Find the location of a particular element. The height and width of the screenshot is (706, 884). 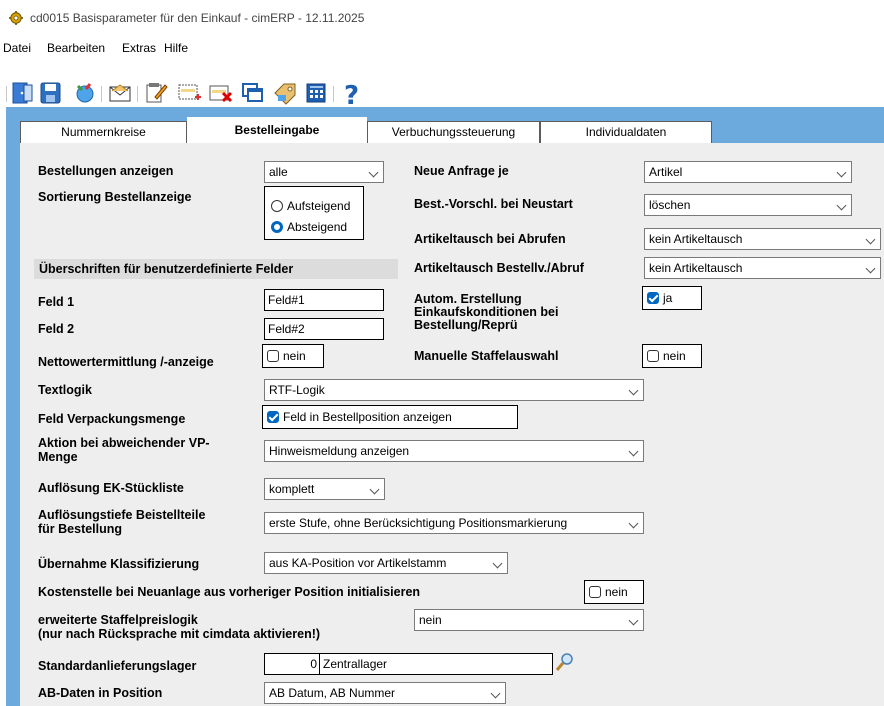

label-bestellungen-anzeigen: Bestellungen anzeigen is located at coordinates (106, 171).